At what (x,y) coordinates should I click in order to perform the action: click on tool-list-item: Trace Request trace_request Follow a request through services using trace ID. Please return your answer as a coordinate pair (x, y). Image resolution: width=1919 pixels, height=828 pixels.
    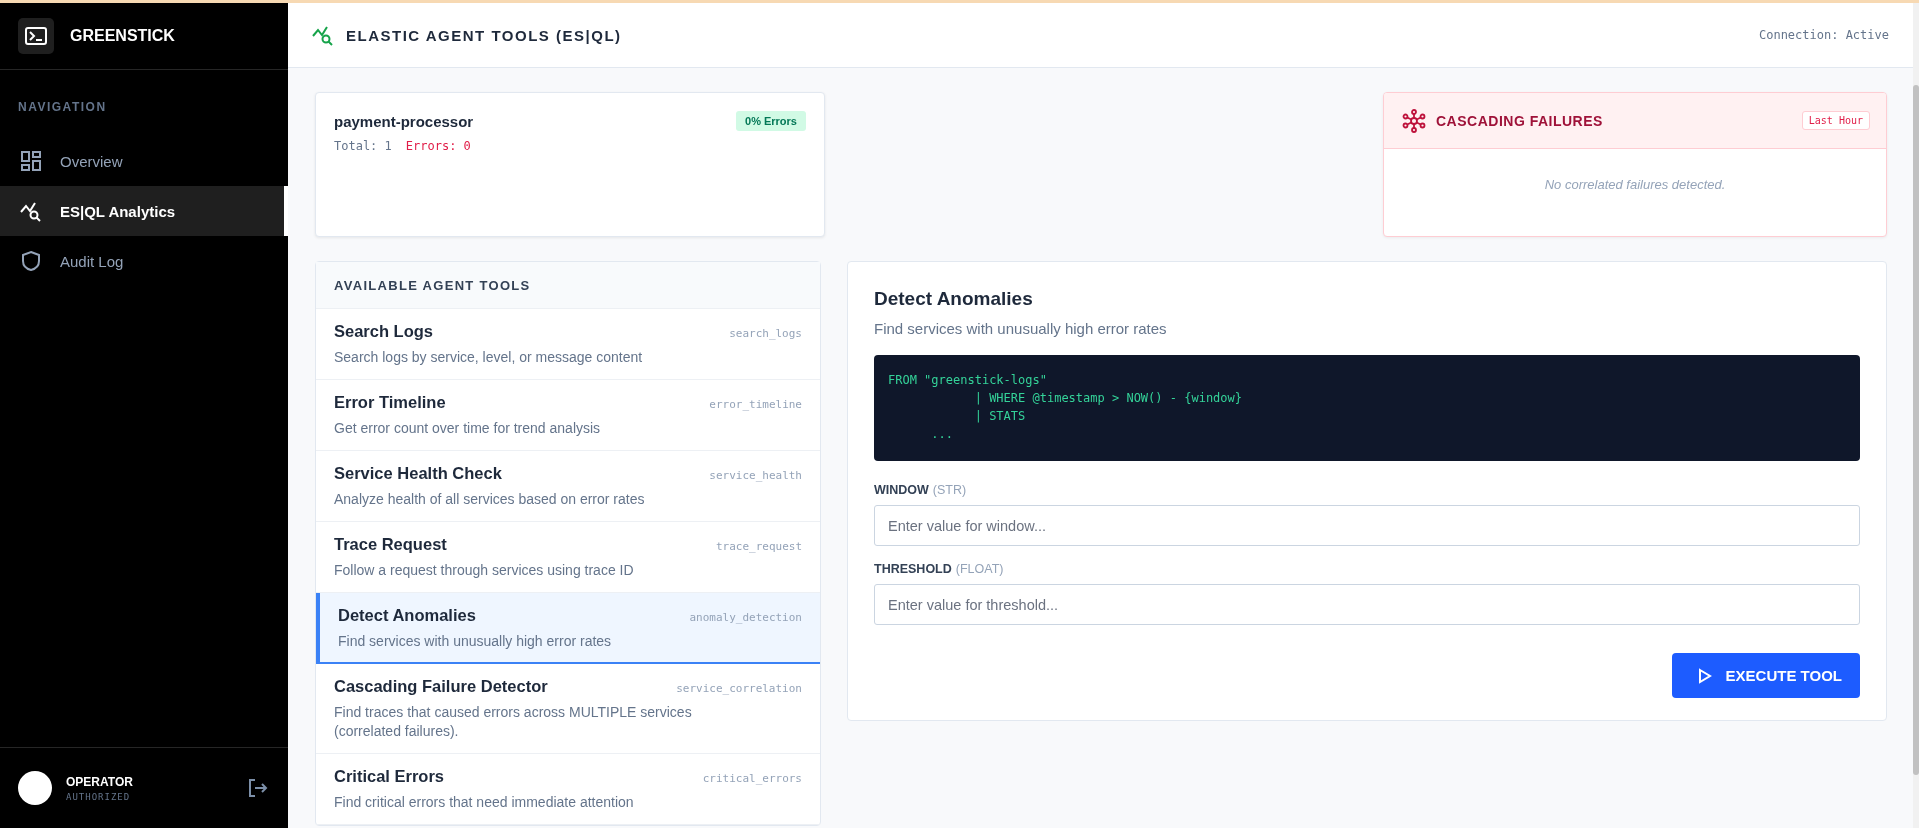
    Looking at the image, I should click on (568, 557).